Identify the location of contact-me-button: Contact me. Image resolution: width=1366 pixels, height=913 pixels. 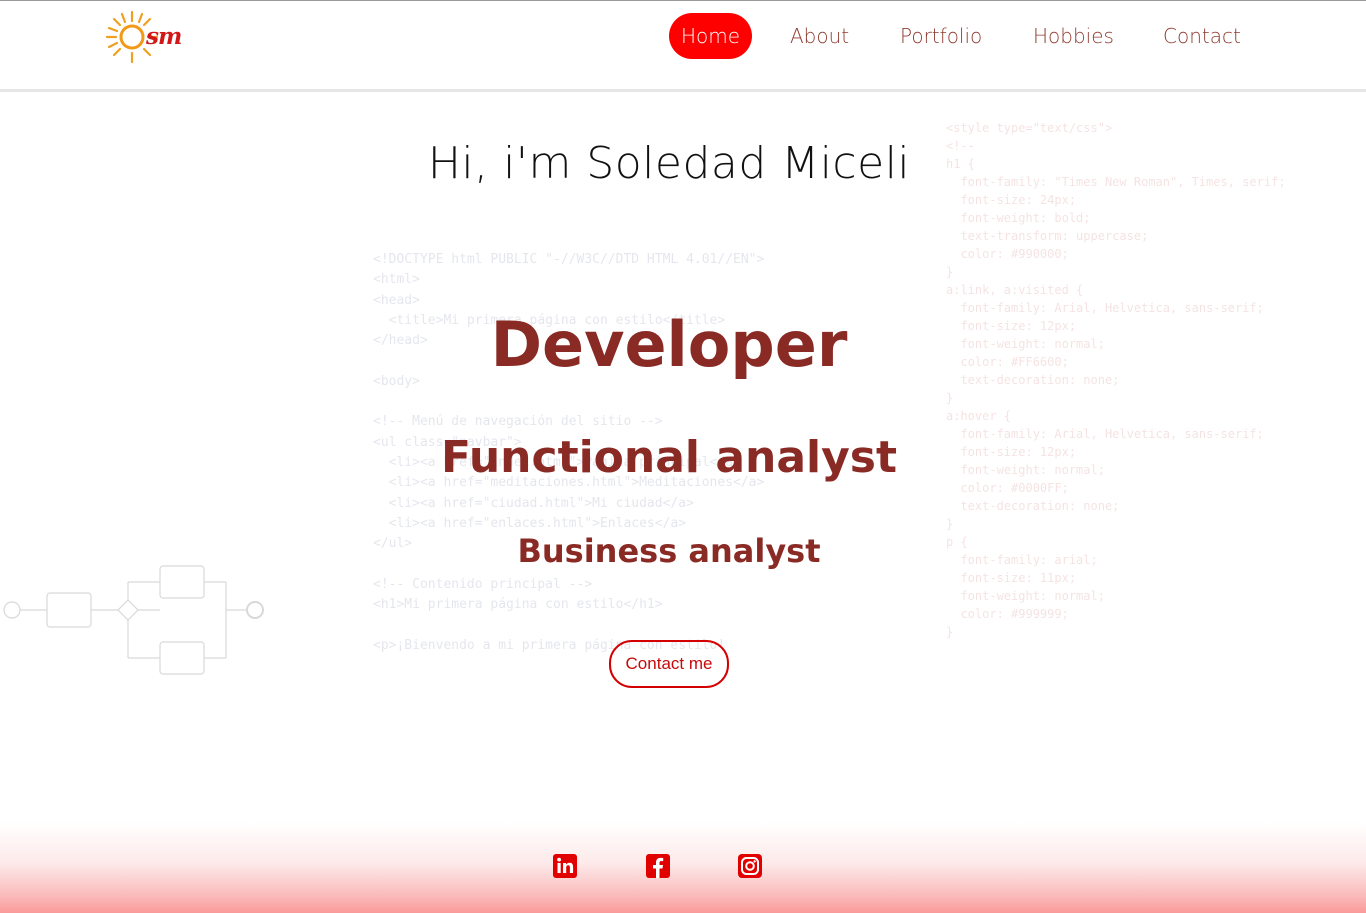
(669, 664).